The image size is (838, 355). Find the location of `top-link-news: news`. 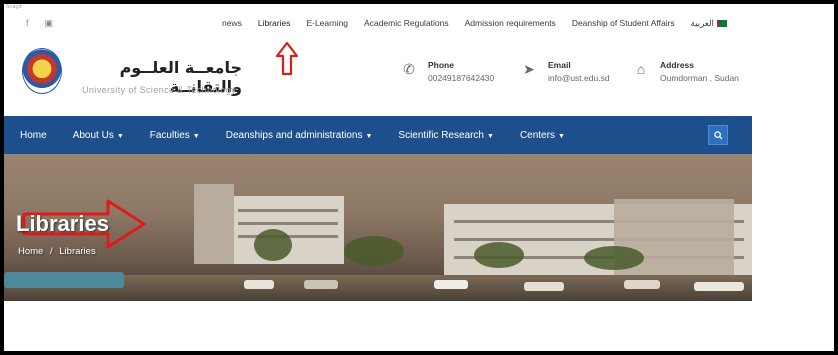

top-link-news: news is located at coordinates (232, 23).